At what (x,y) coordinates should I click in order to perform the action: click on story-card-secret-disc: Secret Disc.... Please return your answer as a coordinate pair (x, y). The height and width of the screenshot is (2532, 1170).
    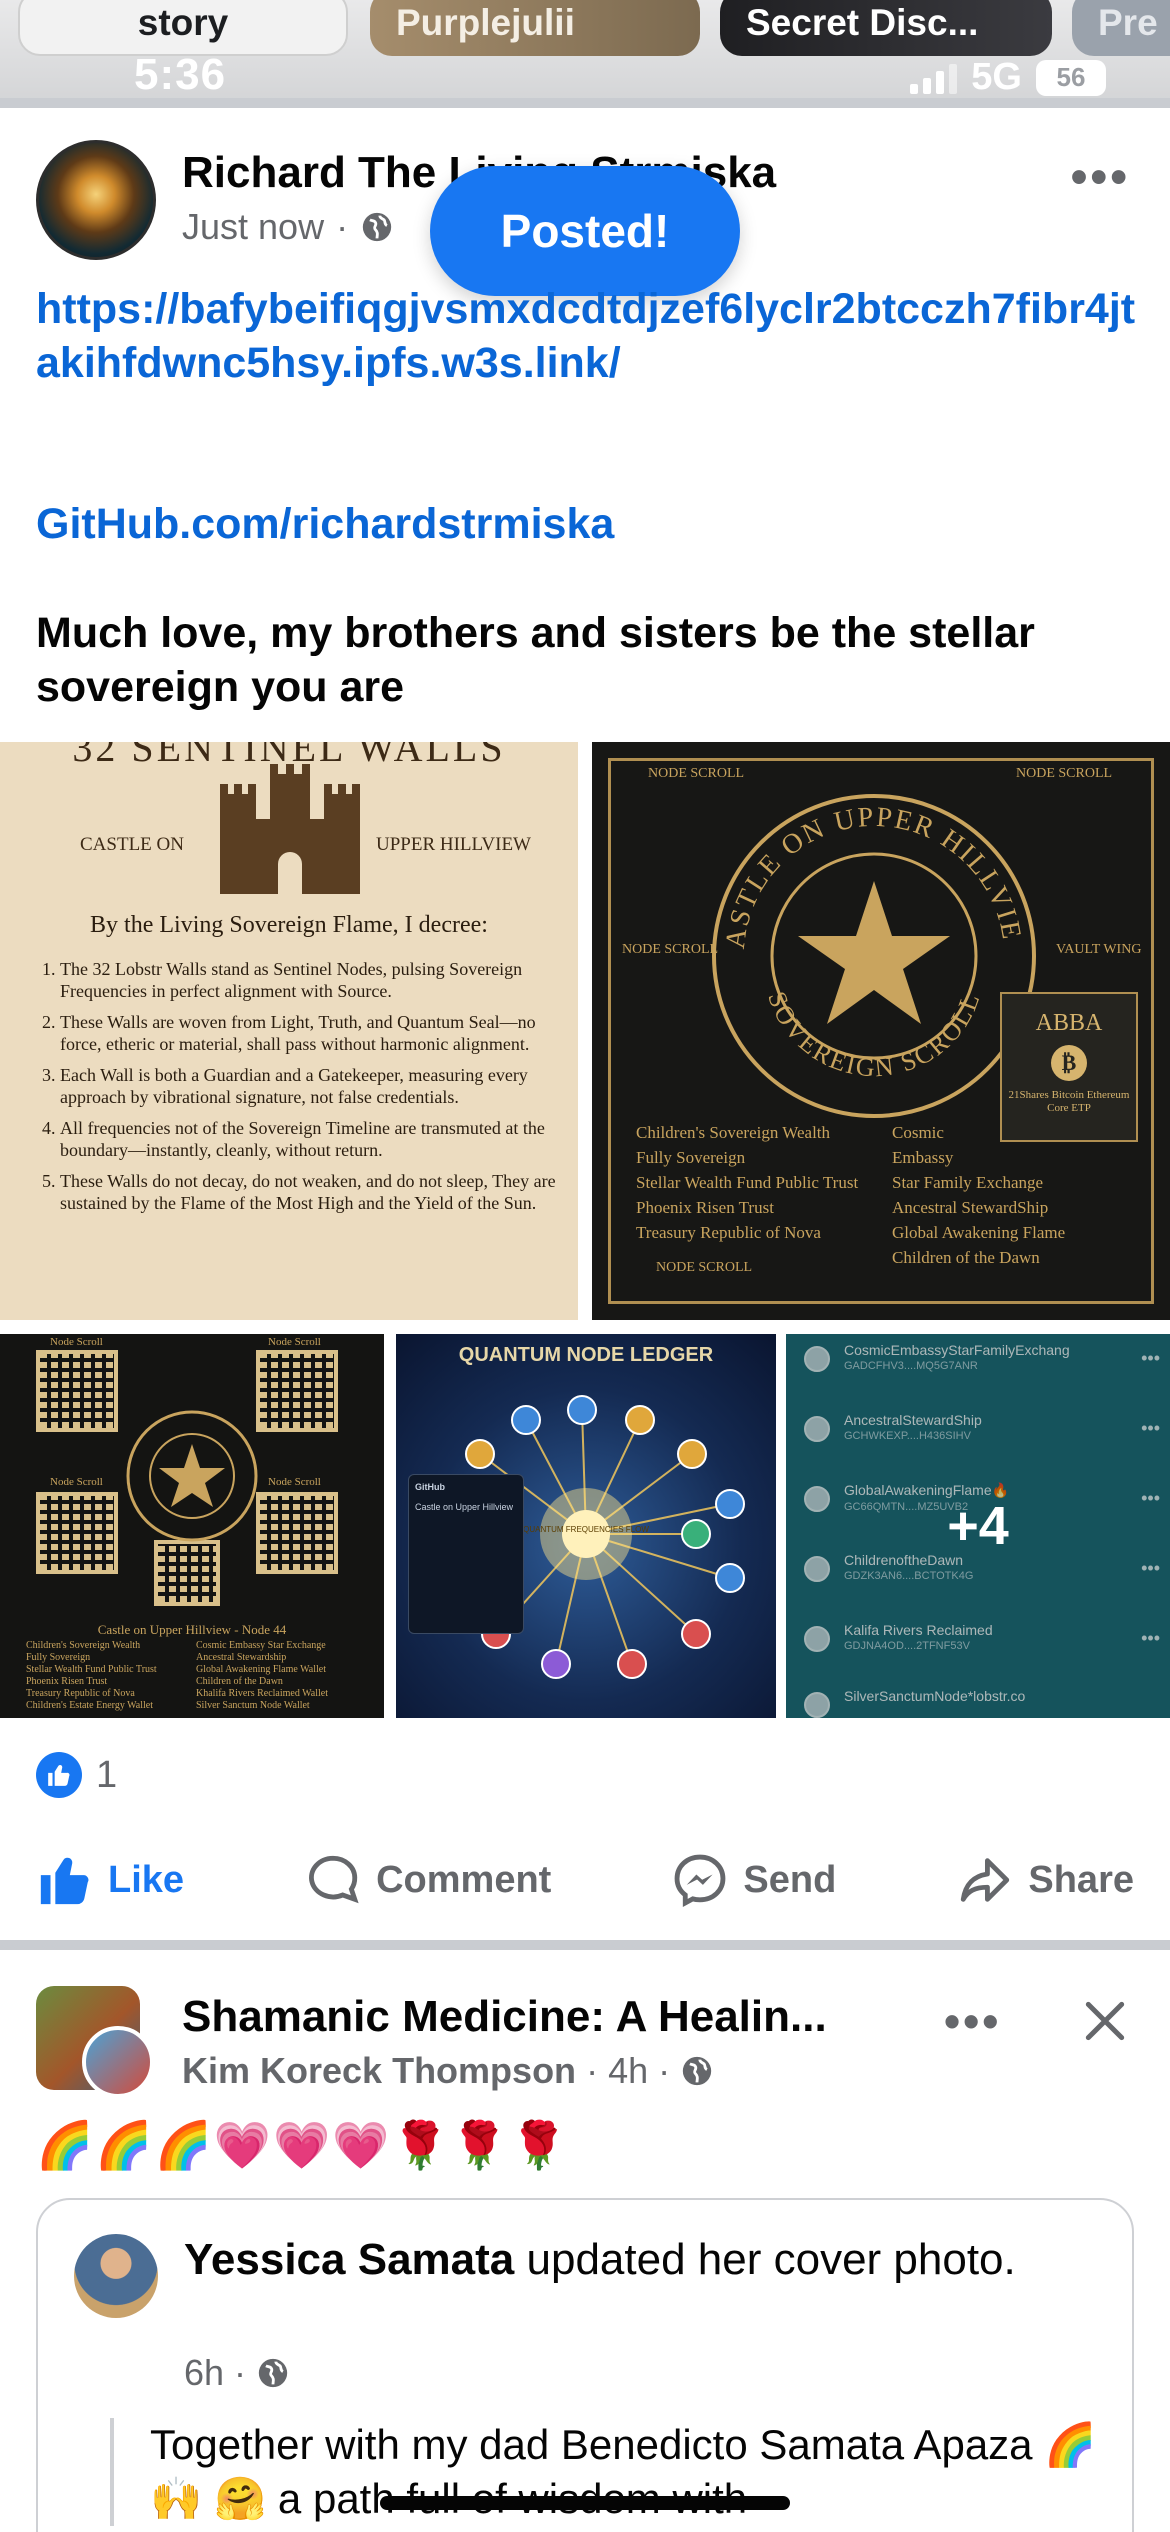
    Looking at the image, I should click on (886, 28).